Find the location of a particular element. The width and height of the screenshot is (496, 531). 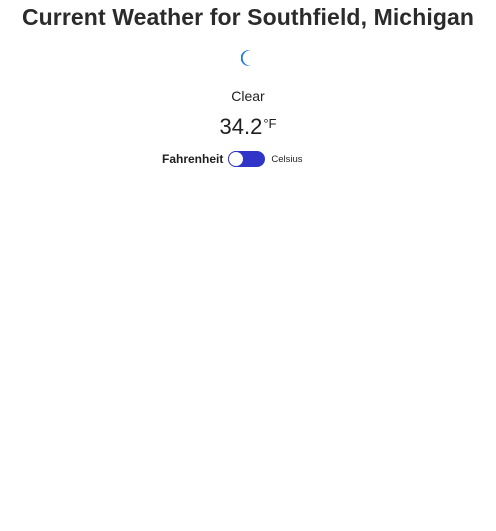

unit-toggle-knob is located at coordinates (236, 159).